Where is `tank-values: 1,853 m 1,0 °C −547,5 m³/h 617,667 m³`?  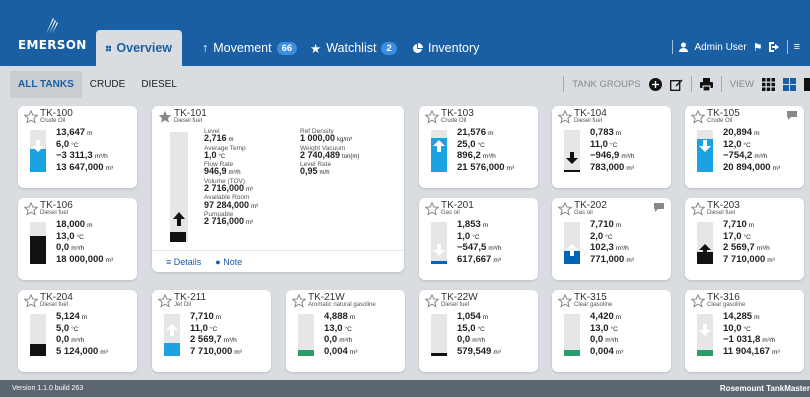 tank-values: 1,853 m 1,0 °C −547,5 m³/h 617,667 m³ is located at coordinates (479, 242).